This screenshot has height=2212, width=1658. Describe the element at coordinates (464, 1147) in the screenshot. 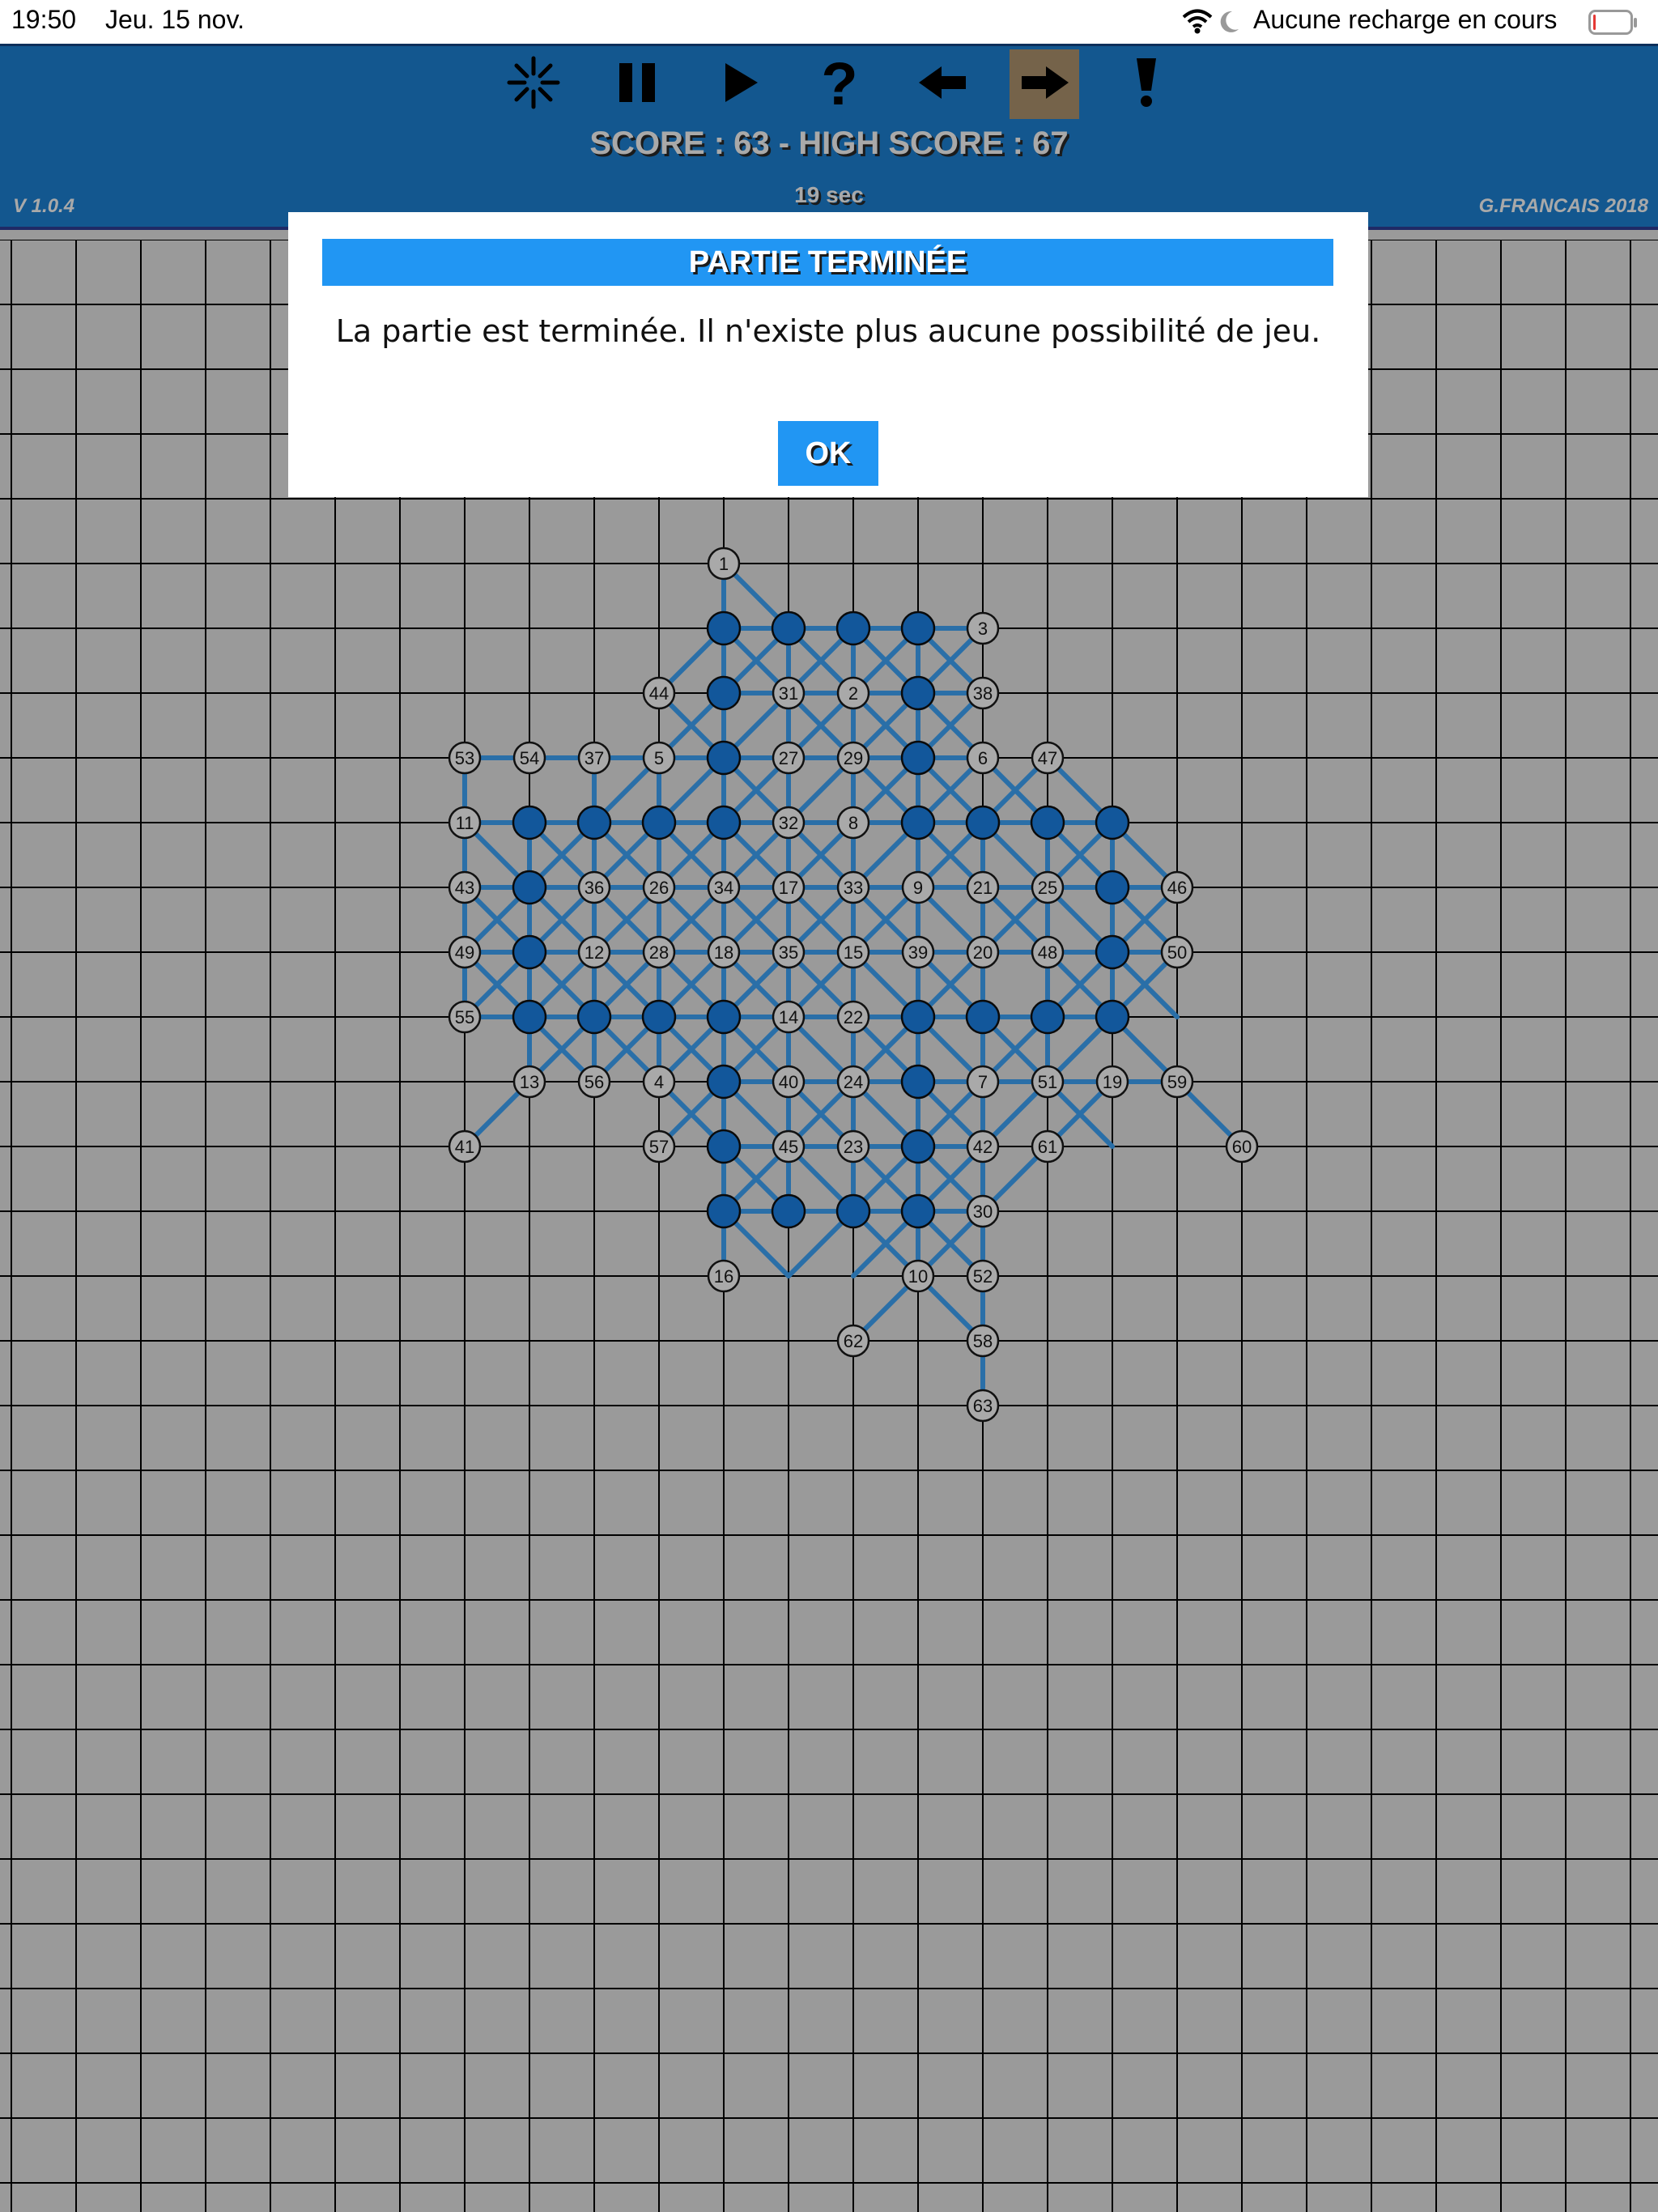

I see `move-number: 41` at that location.